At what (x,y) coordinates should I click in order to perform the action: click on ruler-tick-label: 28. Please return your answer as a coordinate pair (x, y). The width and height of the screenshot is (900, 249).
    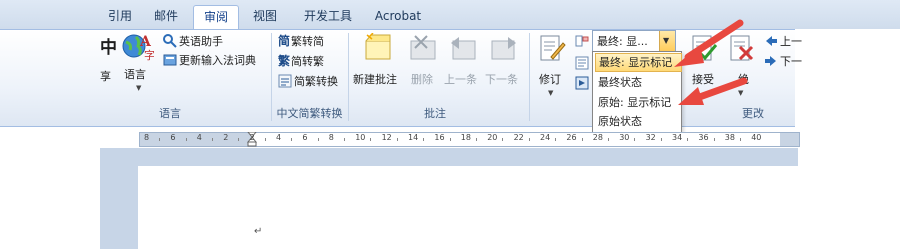
    Looking at the image, I should click on (597, 137).